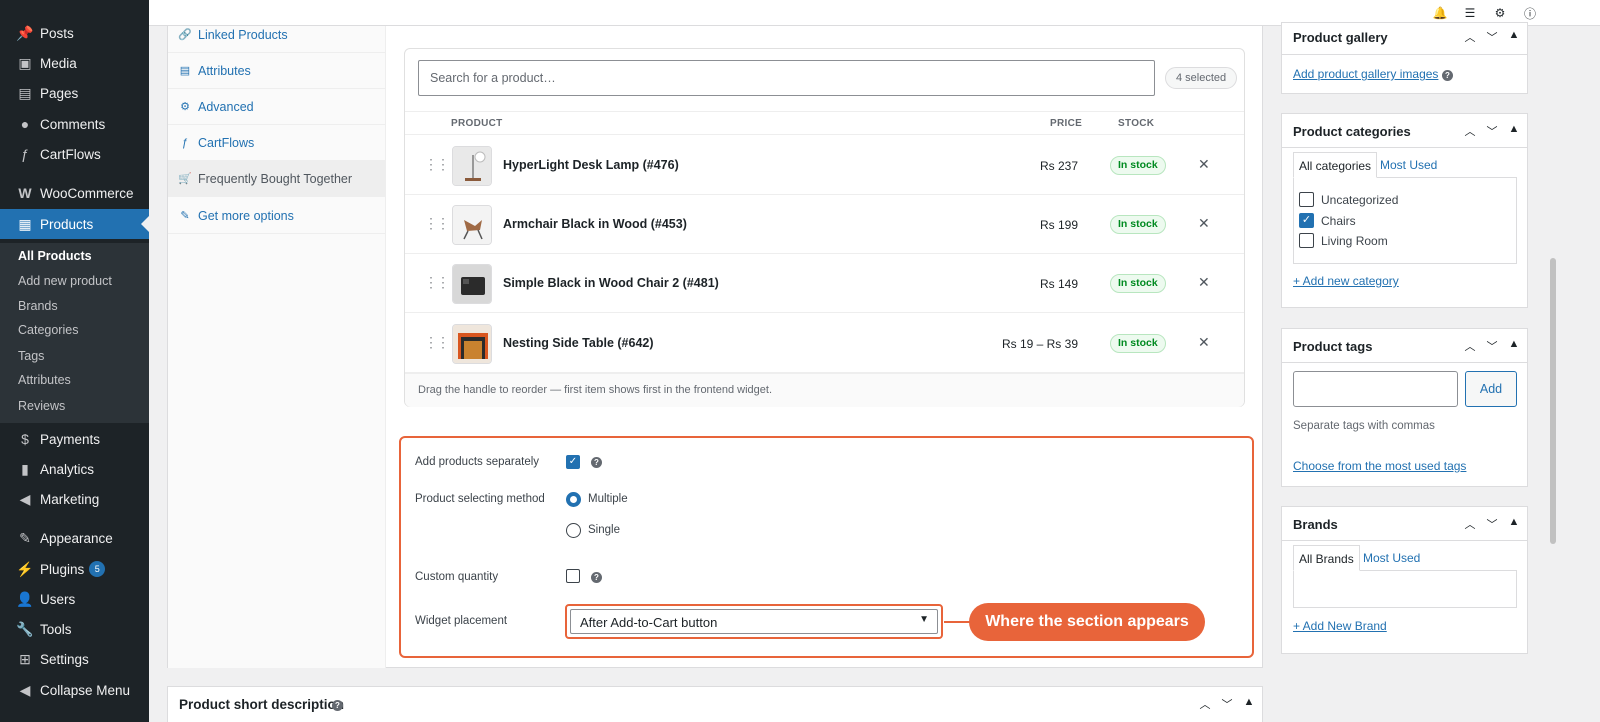 This screenshot has width=1600, height=722. I want to click on menu-posts: 📌 Posts, so click(74, 33).